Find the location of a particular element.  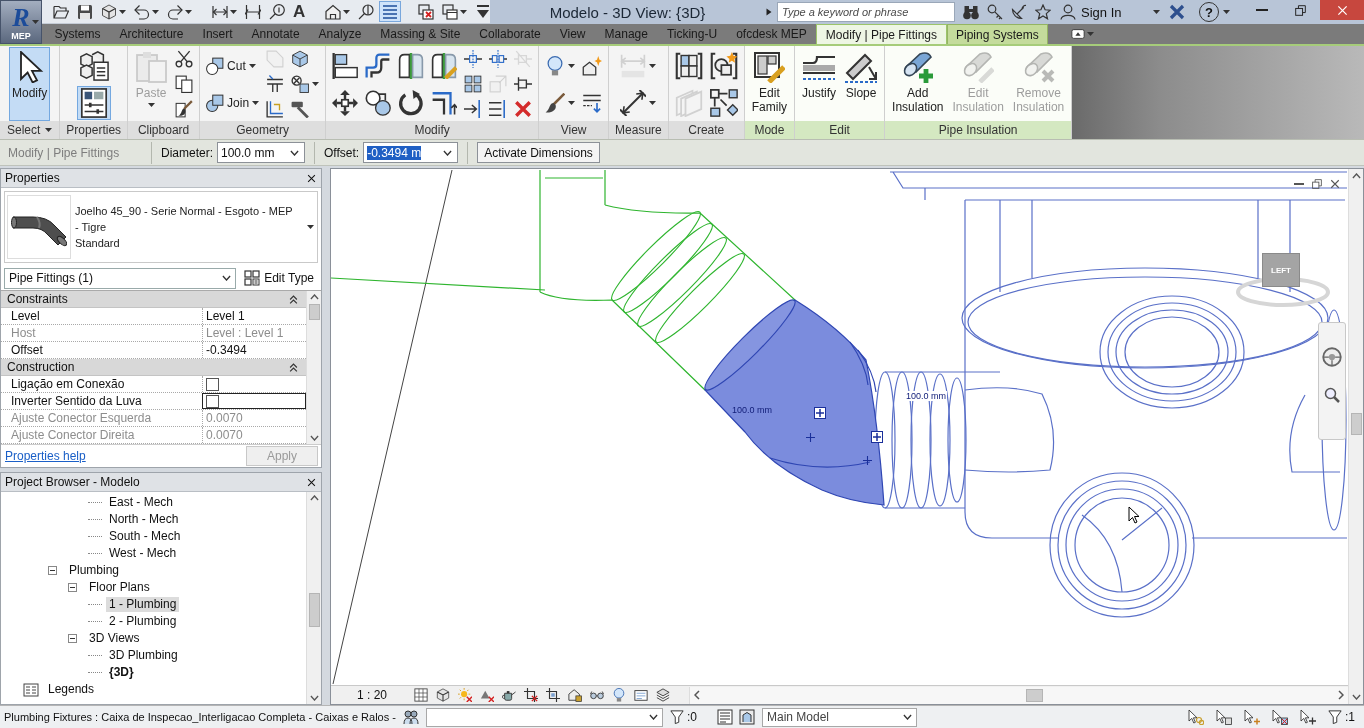

crop-region-button is located at coordinates (553, 695).